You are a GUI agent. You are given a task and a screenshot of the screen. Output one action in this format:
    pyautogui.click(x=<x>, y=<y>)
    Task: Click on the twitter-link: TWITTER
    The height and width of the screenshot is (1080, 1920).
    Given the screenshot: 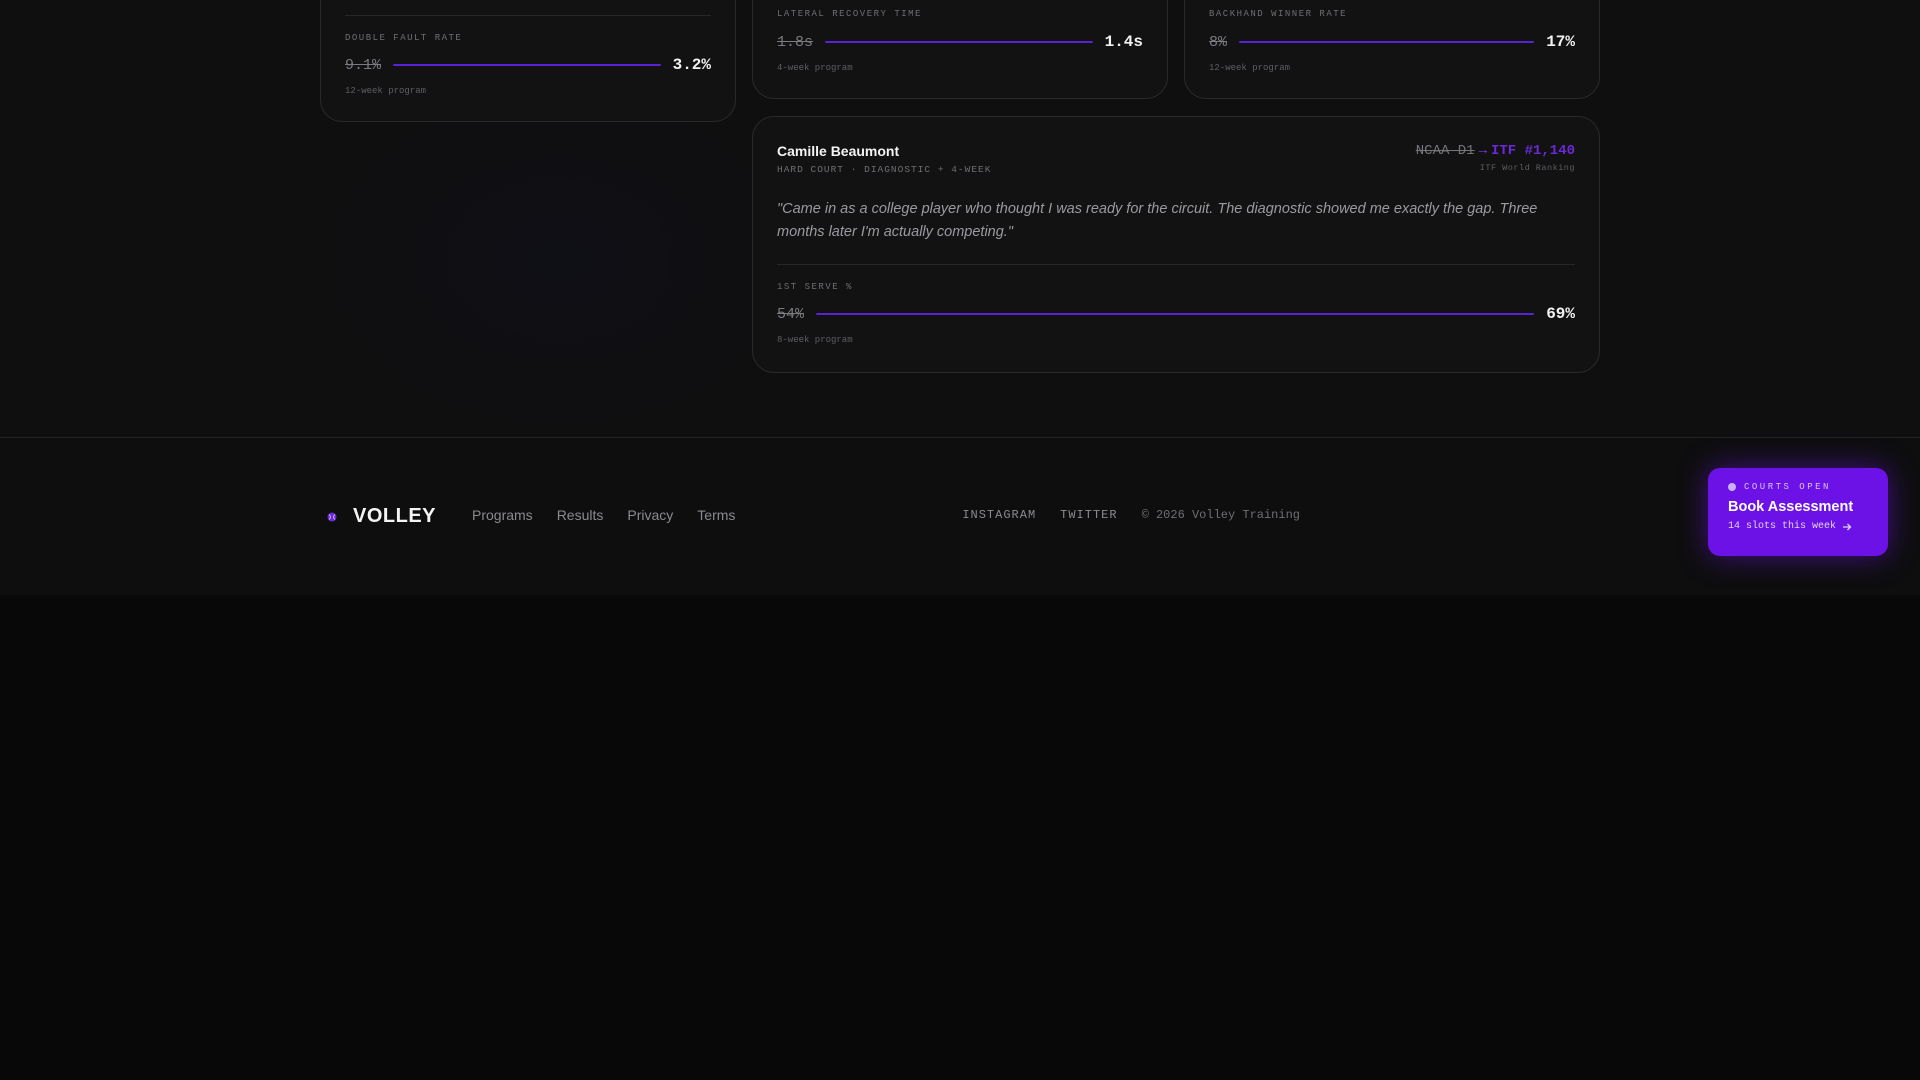 What is the action you would take?
    pyautogui.click(x=1088, y=515)
    